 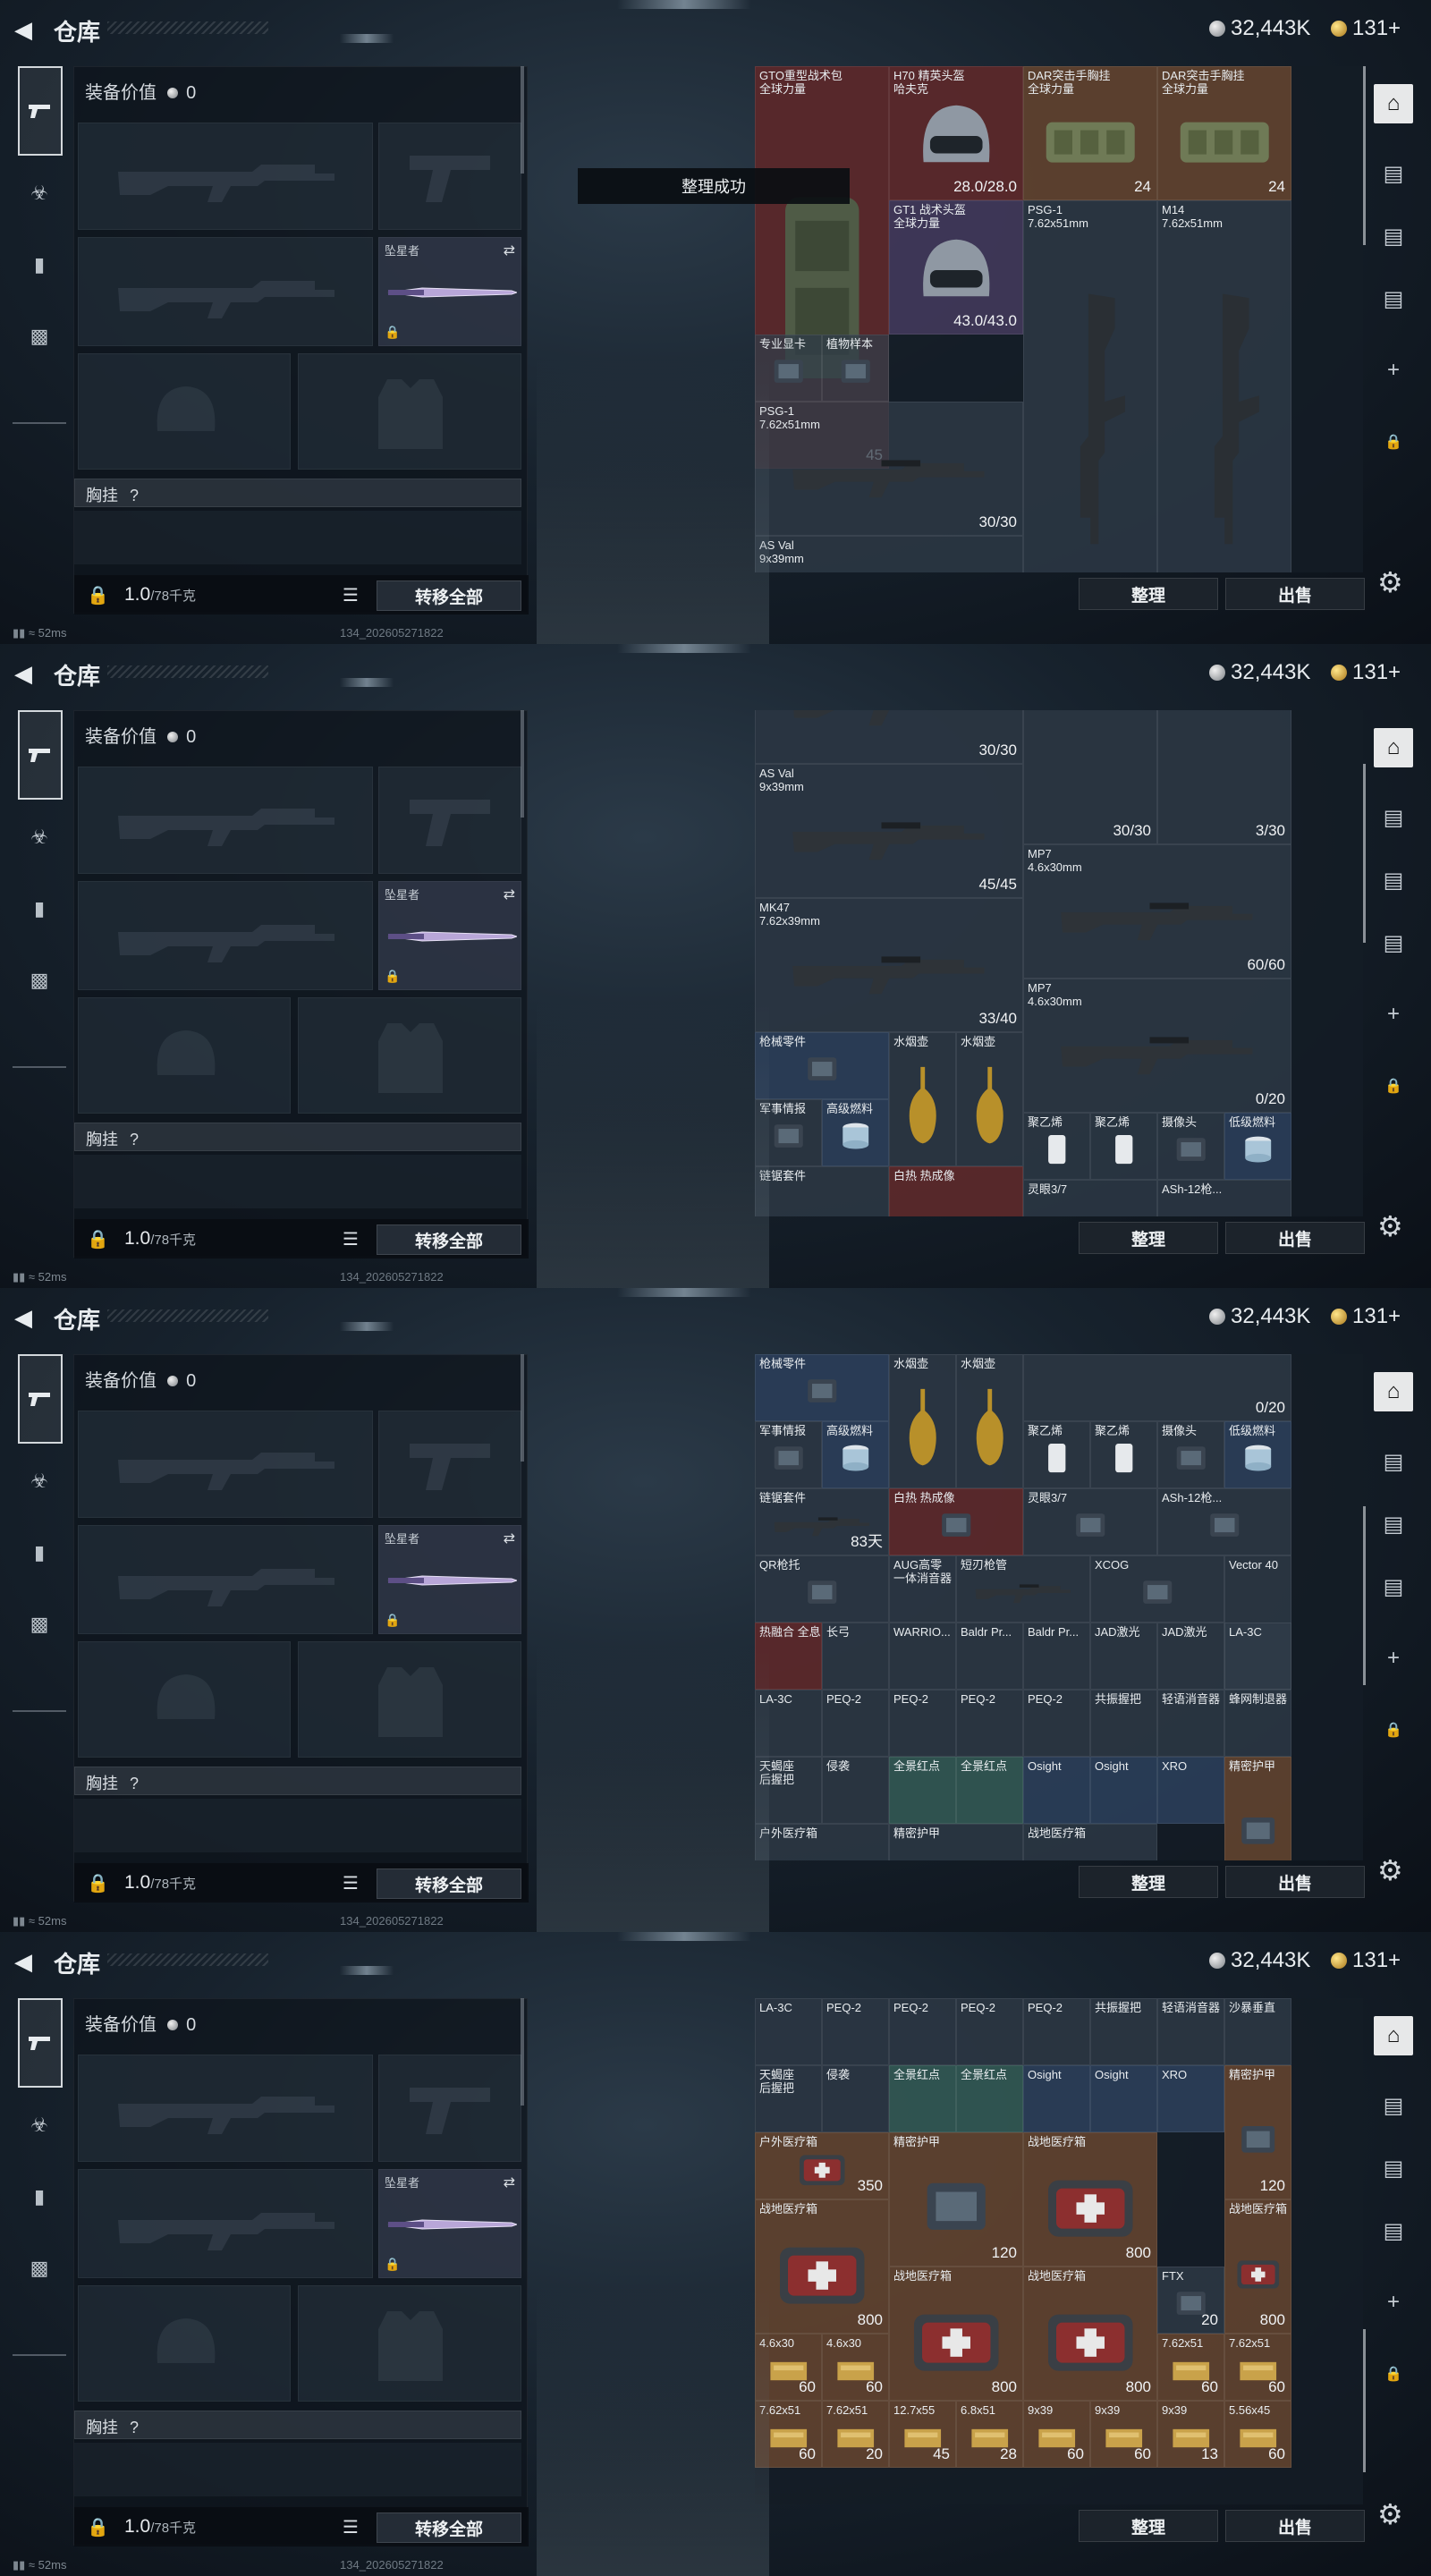 What do you see at coordinates (1157, 911) in the screenshot?
I see `inventory-item: MP7 4.6x30mm 60/60` at bounding box center [1157, 911].